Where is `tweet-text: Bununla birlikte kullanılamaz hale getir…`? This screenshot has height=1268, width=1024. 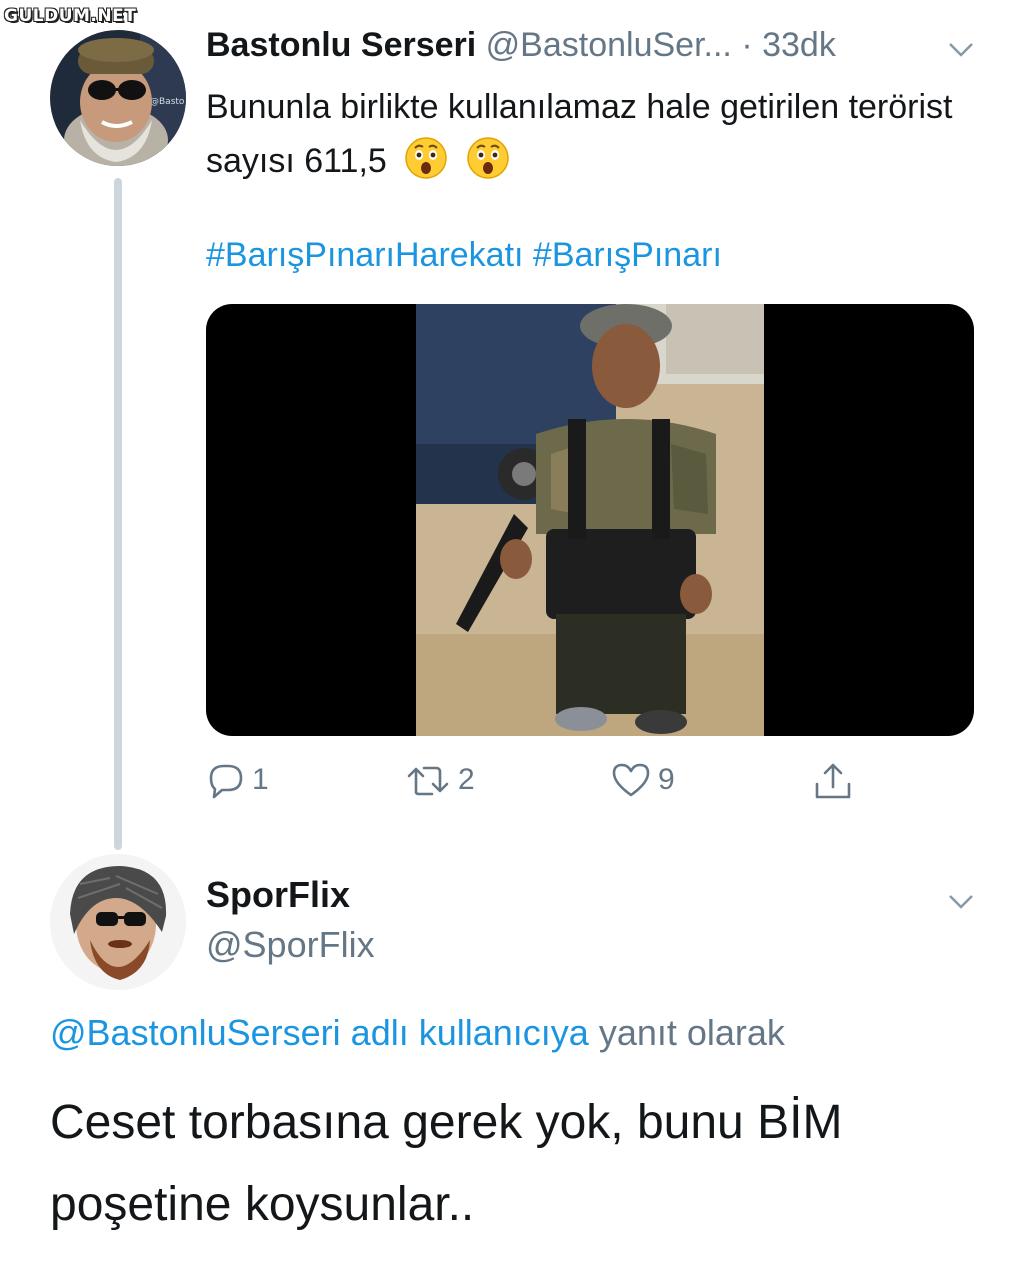 tweet-text: Bununla birlikte kullanılamaz hale getir… is located at coordinates (601, 134).